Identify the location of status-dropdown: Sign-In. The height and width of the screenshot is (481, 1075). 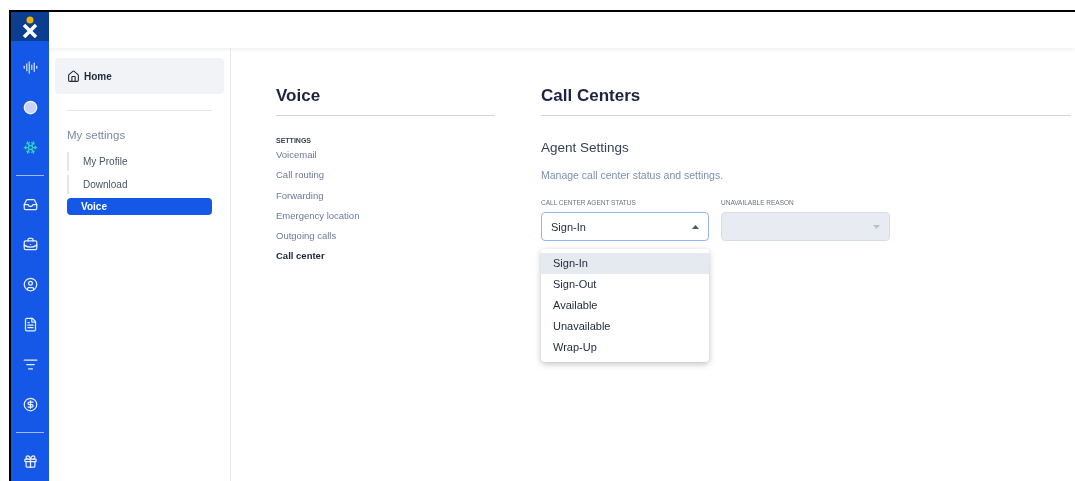
(625, 227).